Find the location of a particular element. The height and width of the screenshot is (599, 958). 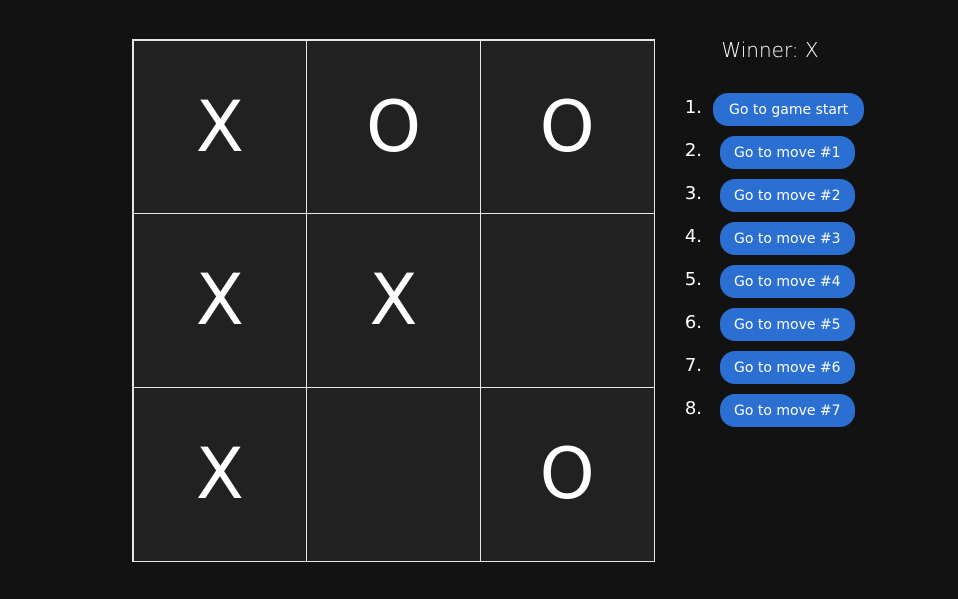

square-2: O is located at coordinates (567, 127).